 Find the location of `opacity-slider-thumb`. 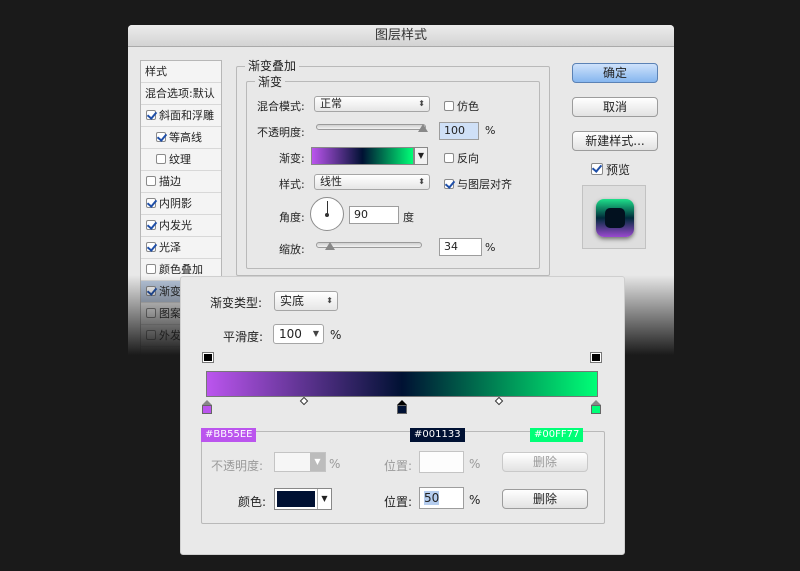

opacity-slider-thumb is located at coordinates (423, 128).